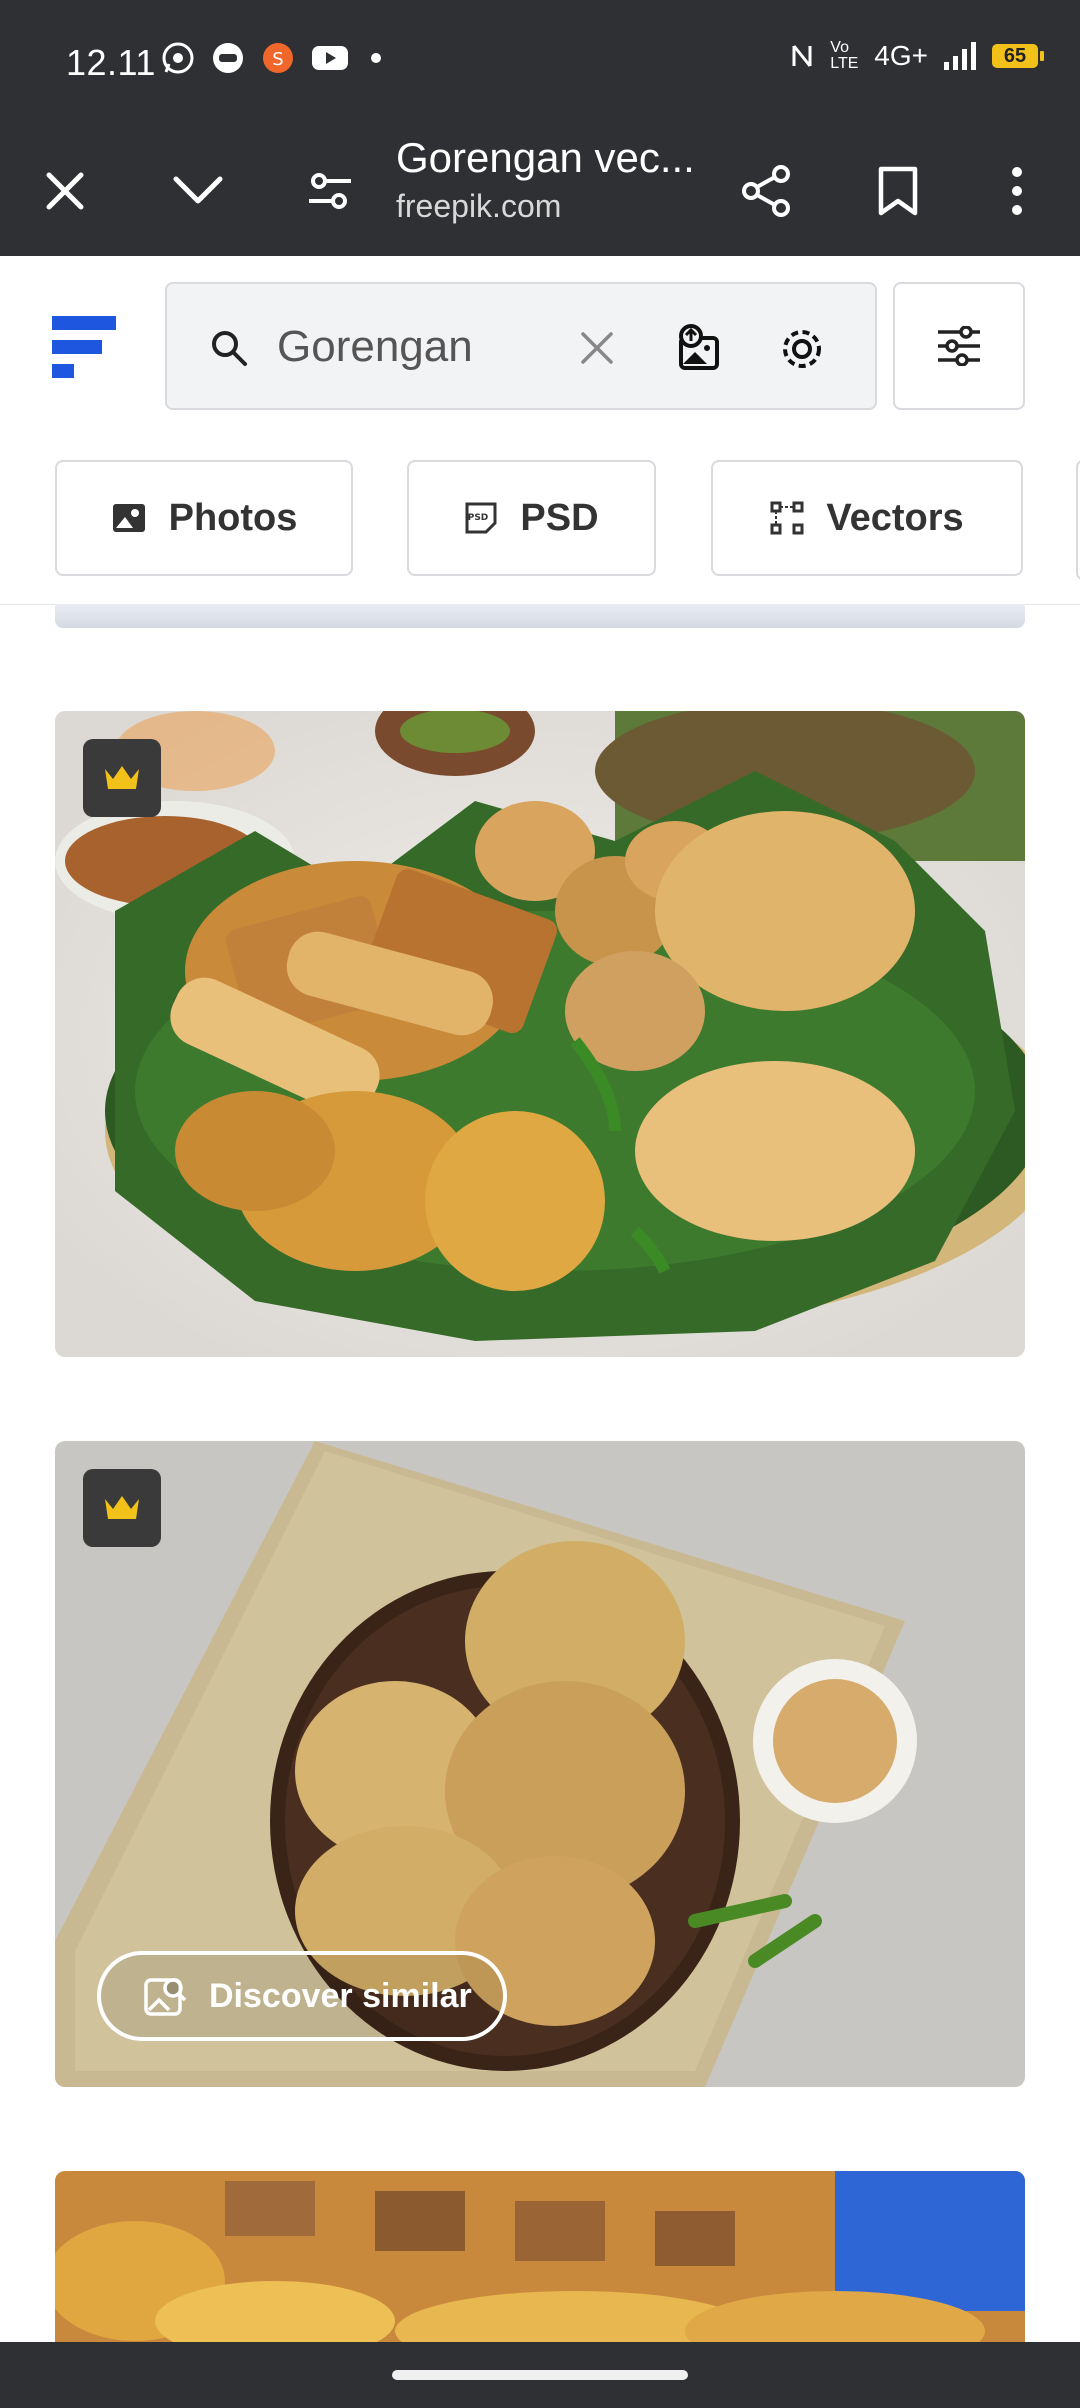 This screenshot has height=2408, width=1080. I want to click on notification-icons: S, so click(274, 58).